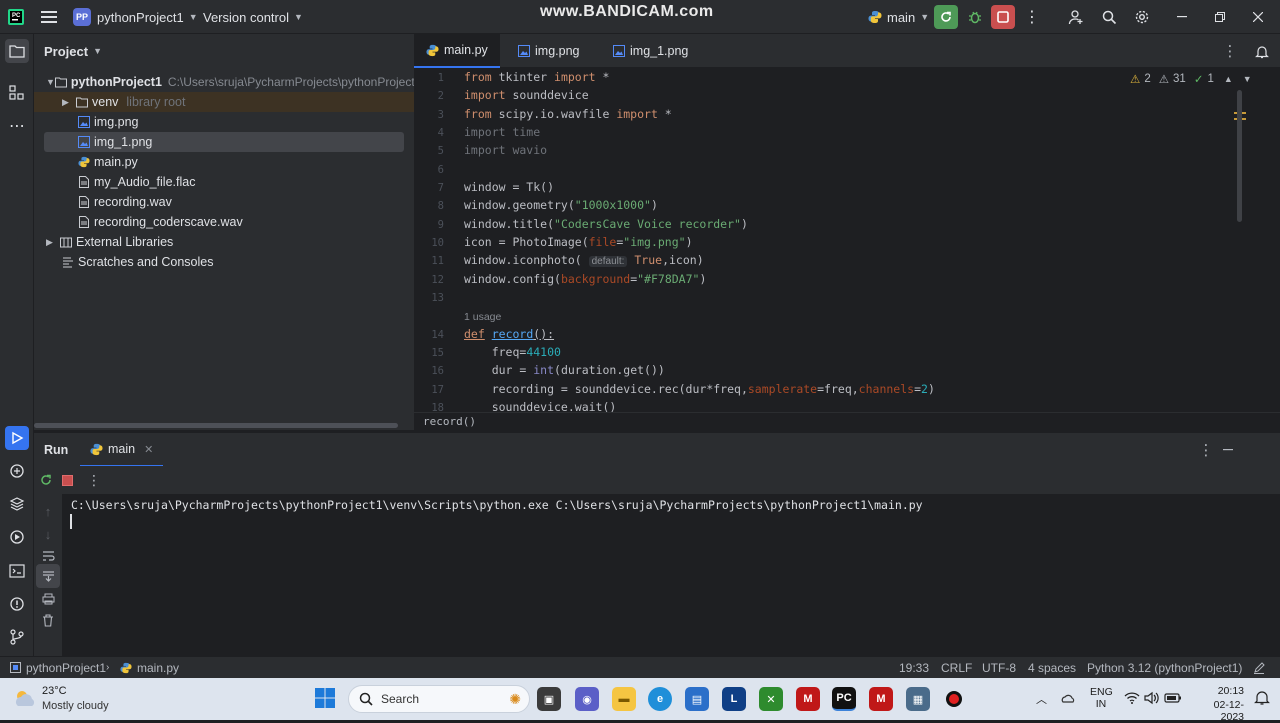 The image size is (1280, 723). Describe the element at coordinates (657, 480) in the screenshot. I see `run-toolbar: ⋮` at that location.